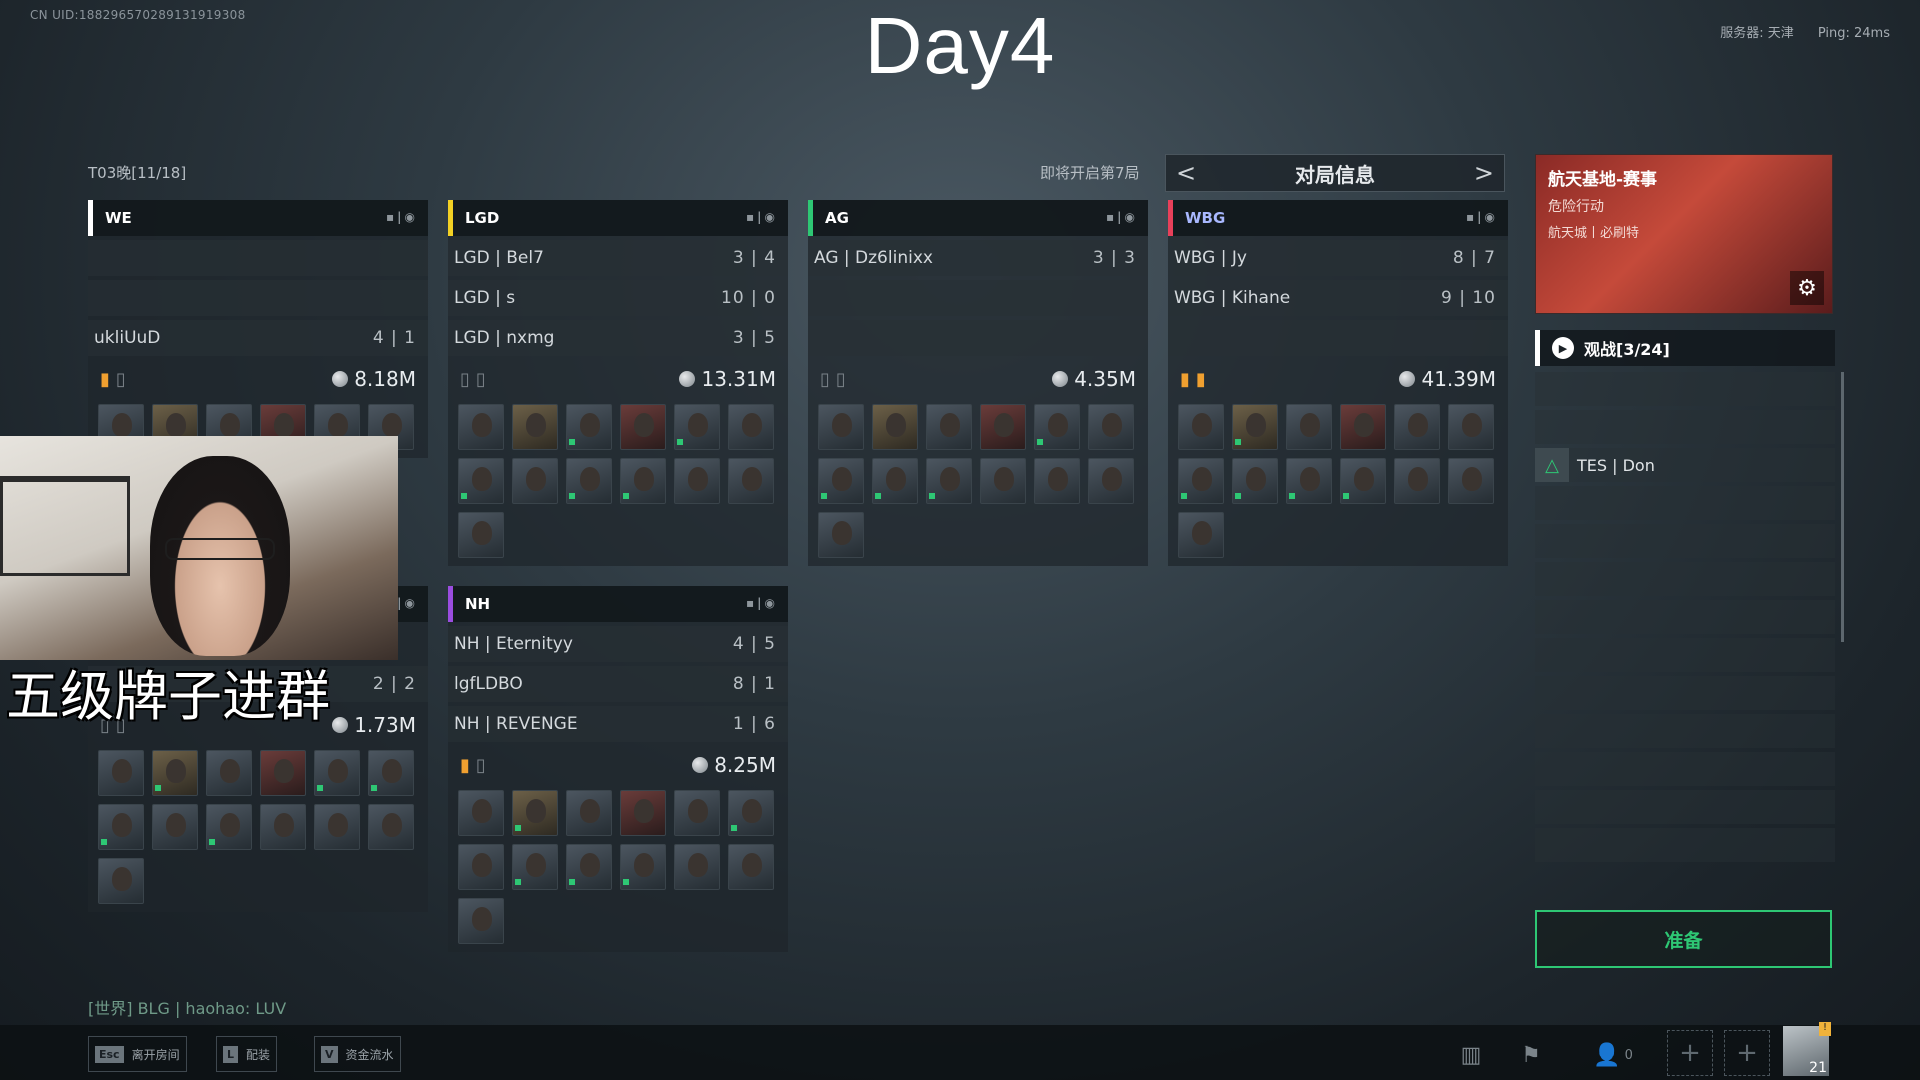 Image resolution: width=1920 pixels, height=1080 pixels. Describe the element at coordinates (1685, 348) in the screenshot. I see `spectator-header: ▶ 观战[3/24]` at that location.